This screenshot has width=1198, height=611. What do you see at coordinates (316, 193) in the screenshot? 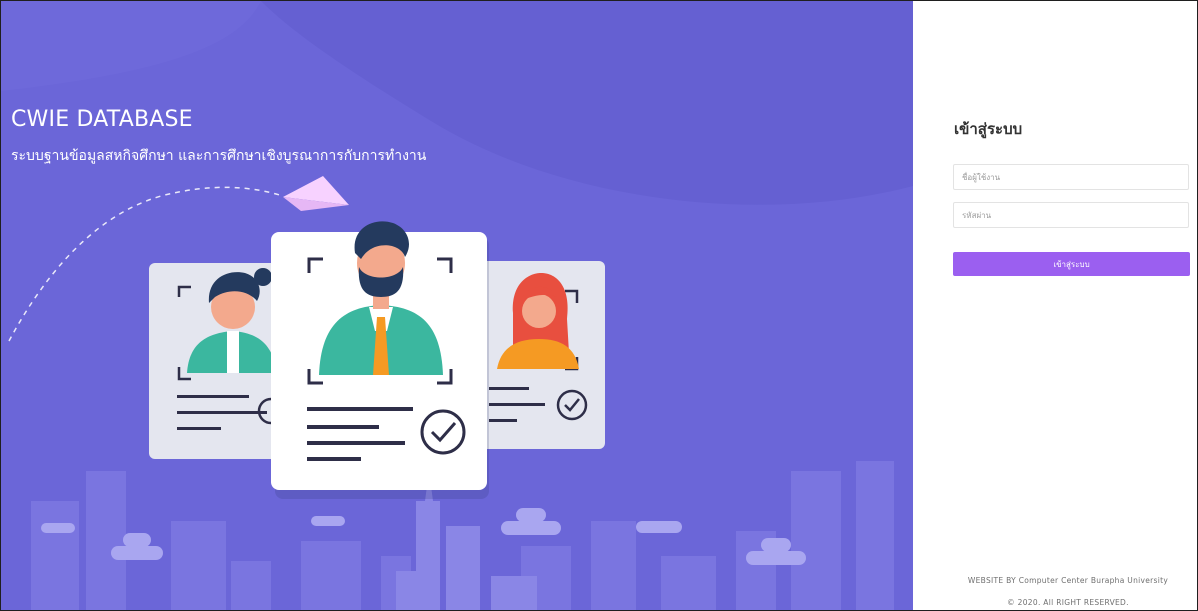
I see `paper-plane-icon` at bounding box center [316, 193].